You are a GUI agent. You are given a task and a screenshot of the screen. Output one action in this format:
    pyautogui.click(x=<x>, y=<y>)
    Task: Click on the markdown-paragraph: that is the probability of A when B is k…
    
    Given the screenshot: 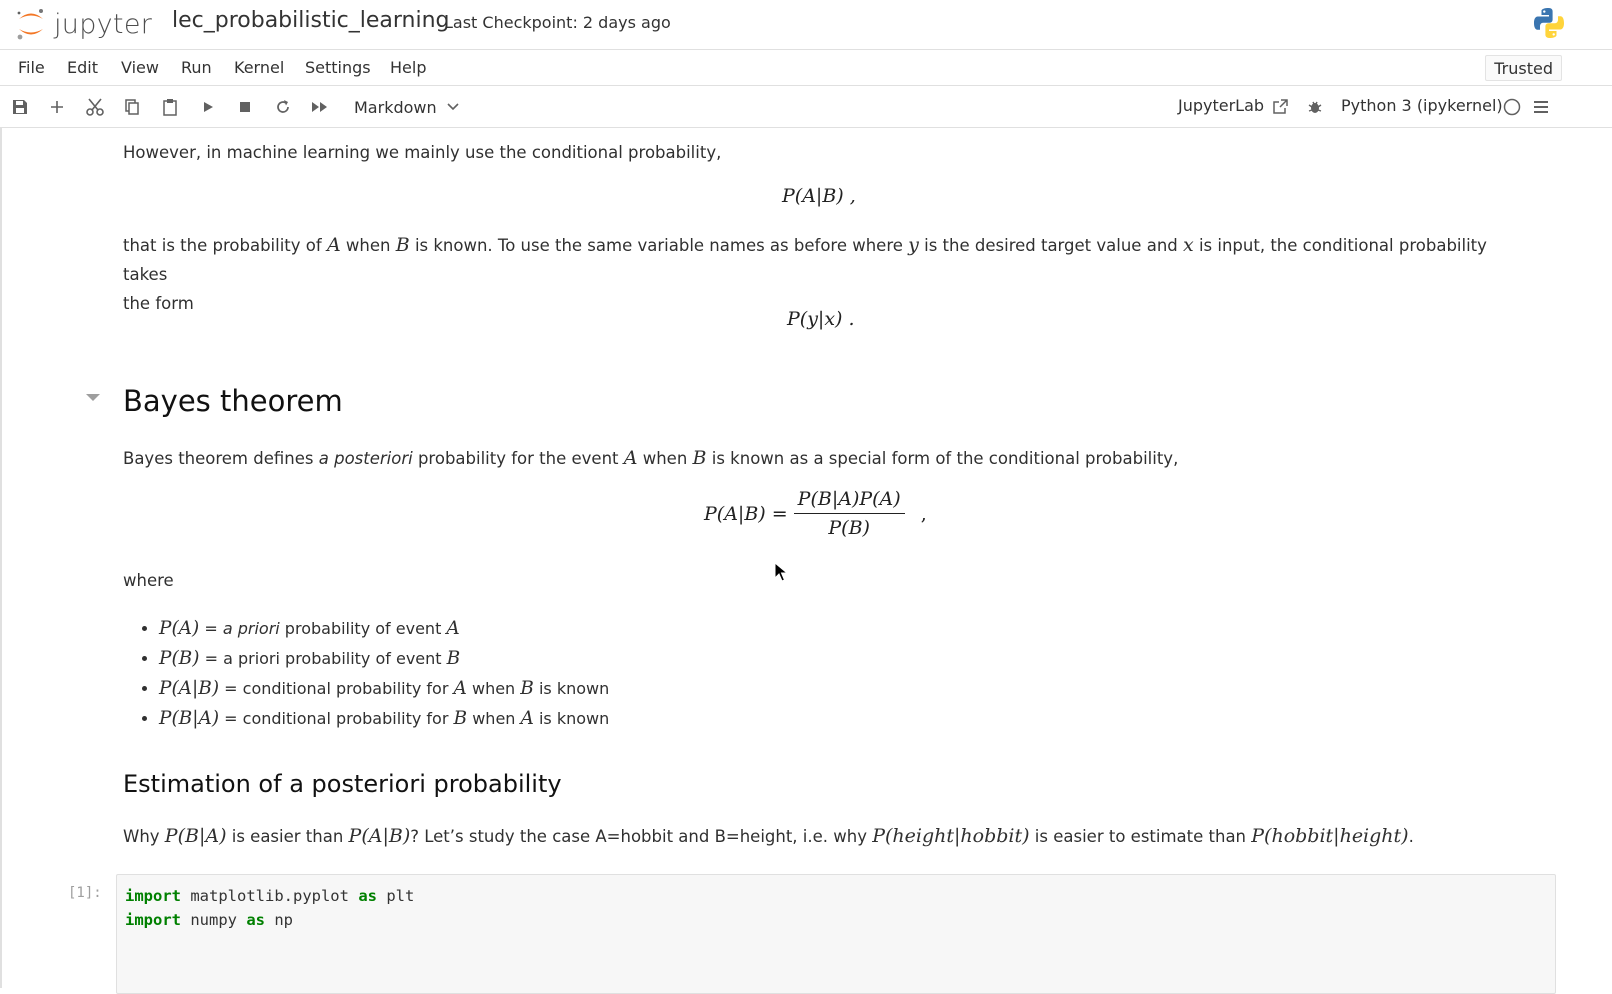 What is the action you would take?
    pyautogui.click(x=823, y=274)
    